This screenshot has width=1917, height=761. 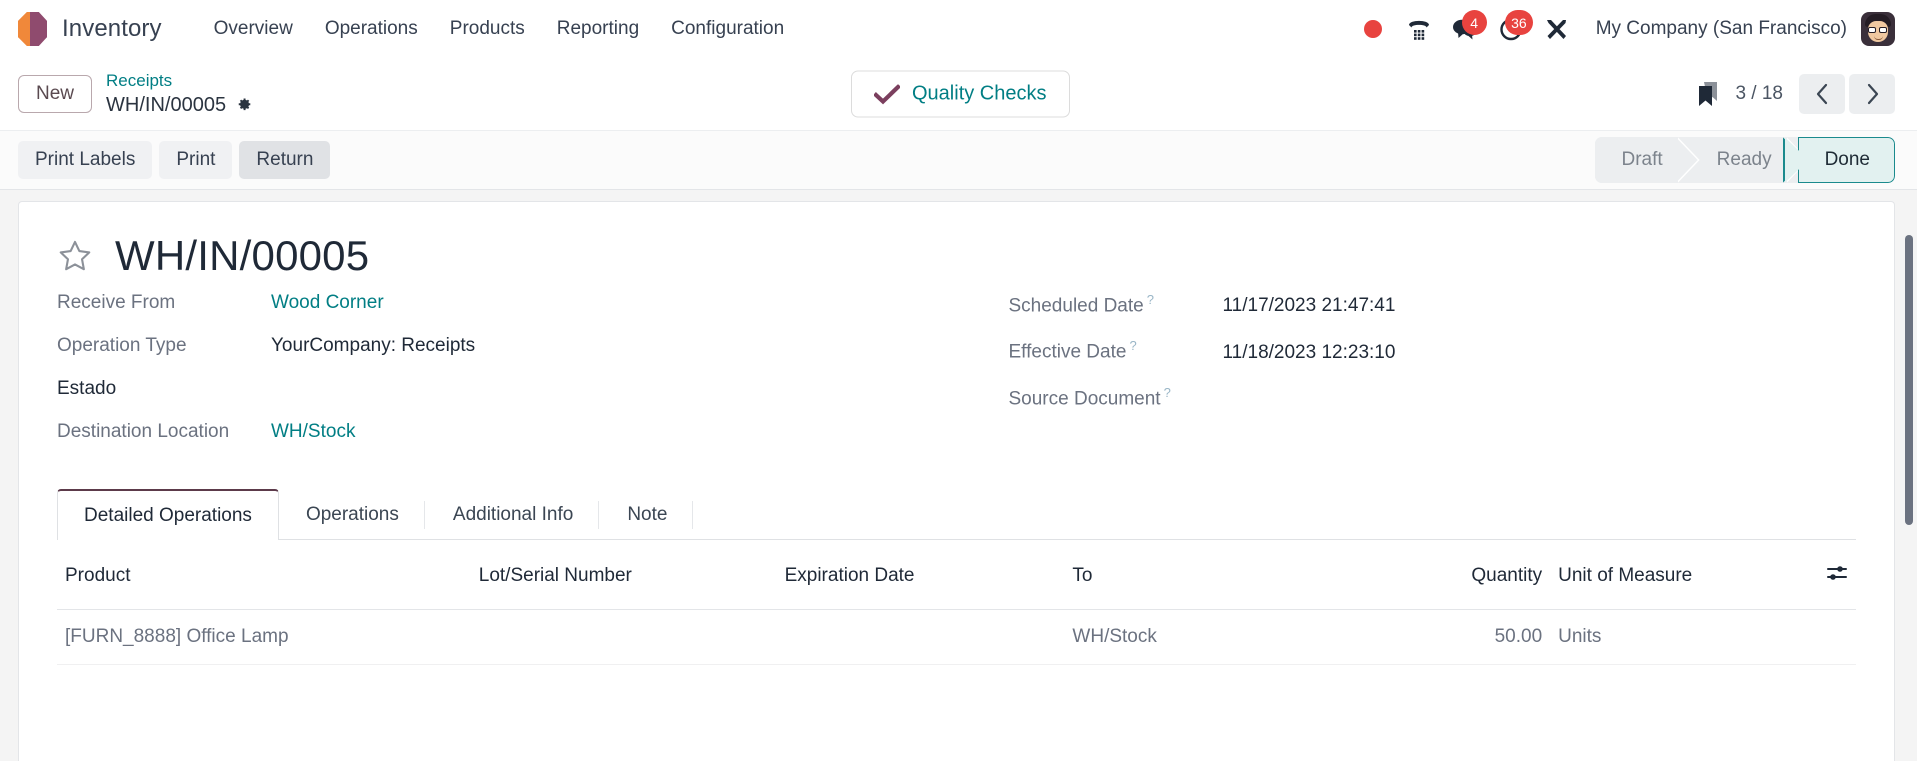 I want to click on field-source-document-label: Source Document?, so click(x=1089, y=397).